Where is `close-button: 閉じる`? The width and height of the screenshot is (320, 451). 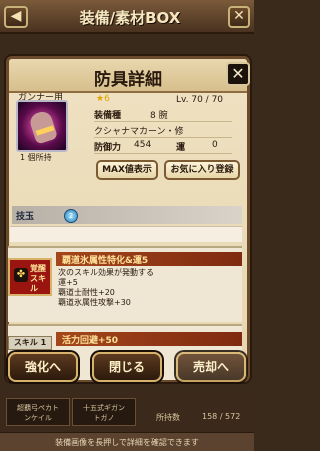 close-button: 閉じる is located at coordinates (127, 367).